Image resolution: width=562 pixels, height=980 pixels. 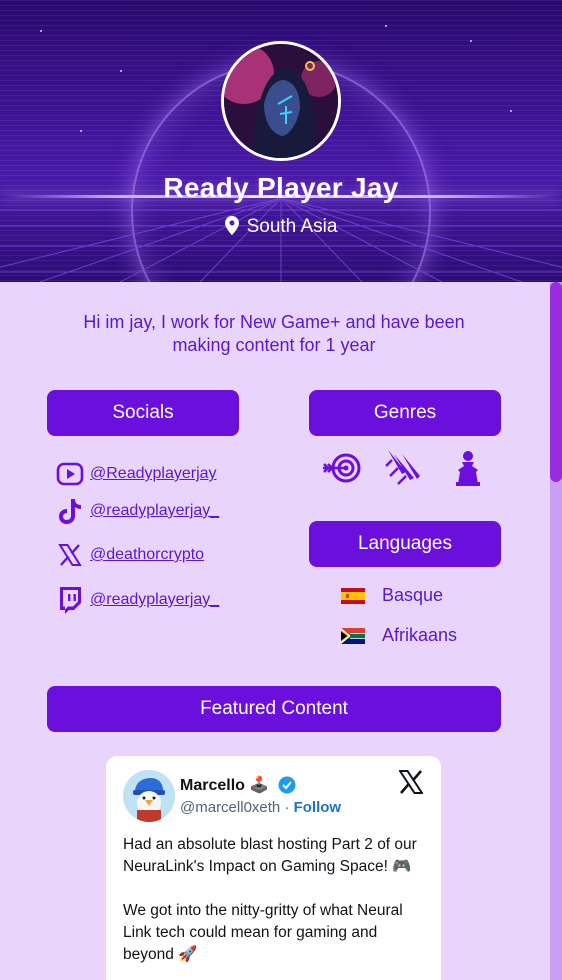 What do you see at coordinates (153, 474) in the screenshot?
I see `social-link-youtube: @Readyplayerjay` at bounding box center [153, 474].